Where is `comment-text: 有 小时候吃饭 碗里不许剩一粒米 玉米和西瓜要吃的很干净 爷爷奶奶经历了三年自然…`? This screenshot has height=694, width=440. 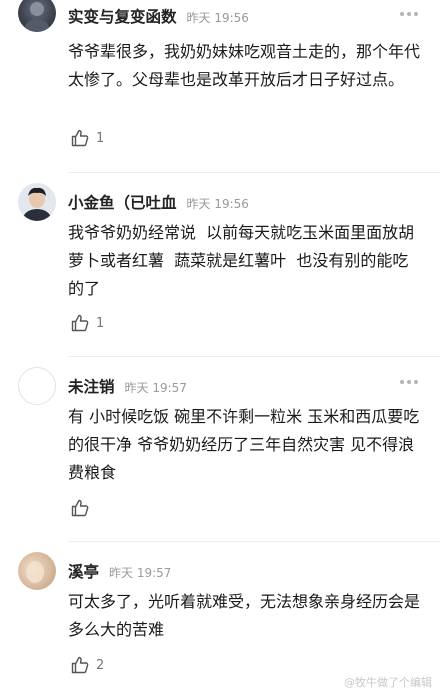
comment-text: 有 小时候吃饭 碗里不许剩一粒米 玉米和西瓜要吃的很干净 爷爷奶奶经历了三年自然… is located at coordinates (244, 444).